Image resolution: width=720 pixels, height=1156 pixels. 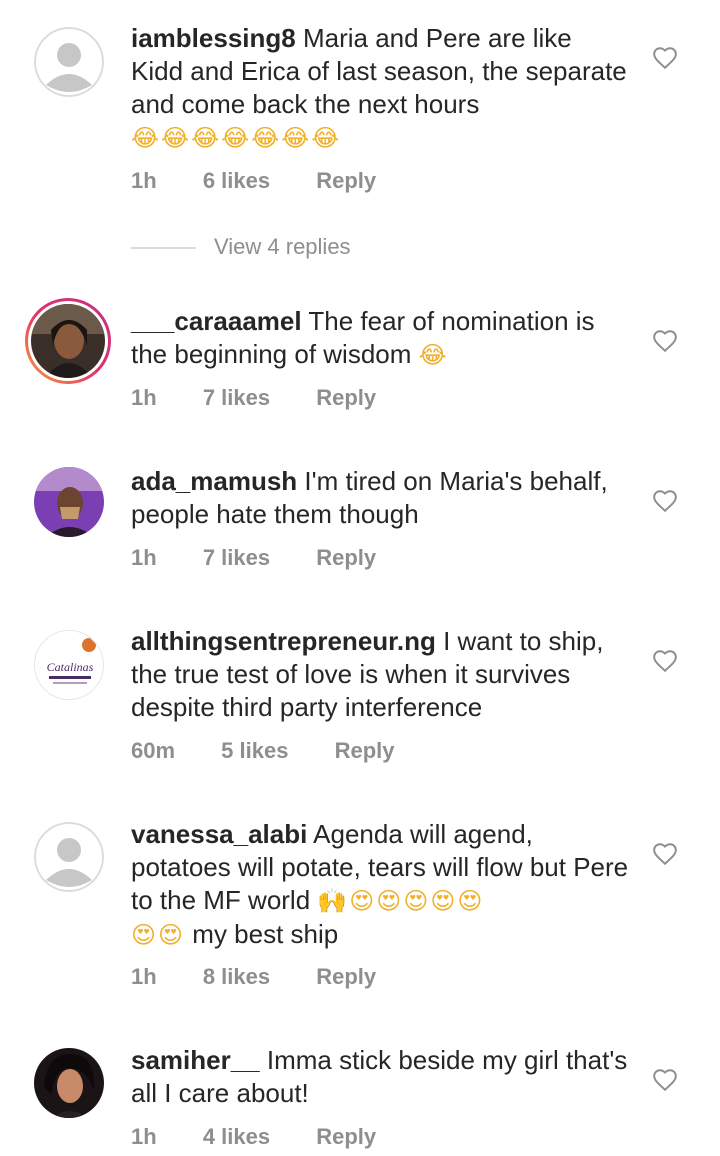 I want to click on username: ___caraaamel, so click(x=216, y=321).